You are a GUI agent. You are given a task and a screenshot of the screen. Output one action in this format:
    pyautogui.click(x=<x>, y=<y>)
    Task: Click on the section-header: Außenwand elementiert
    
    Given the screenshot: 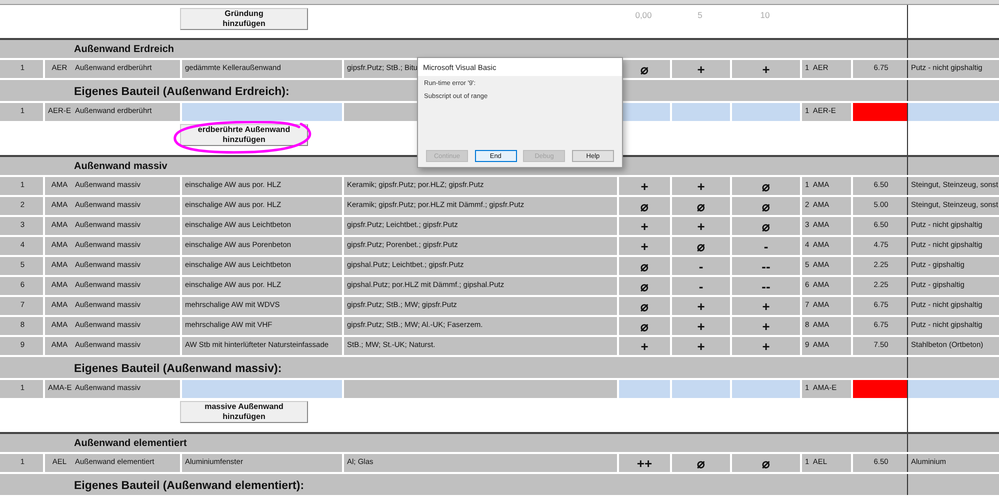 What is the action you would take?
    pyautogui.click(x=130, y=443)
    